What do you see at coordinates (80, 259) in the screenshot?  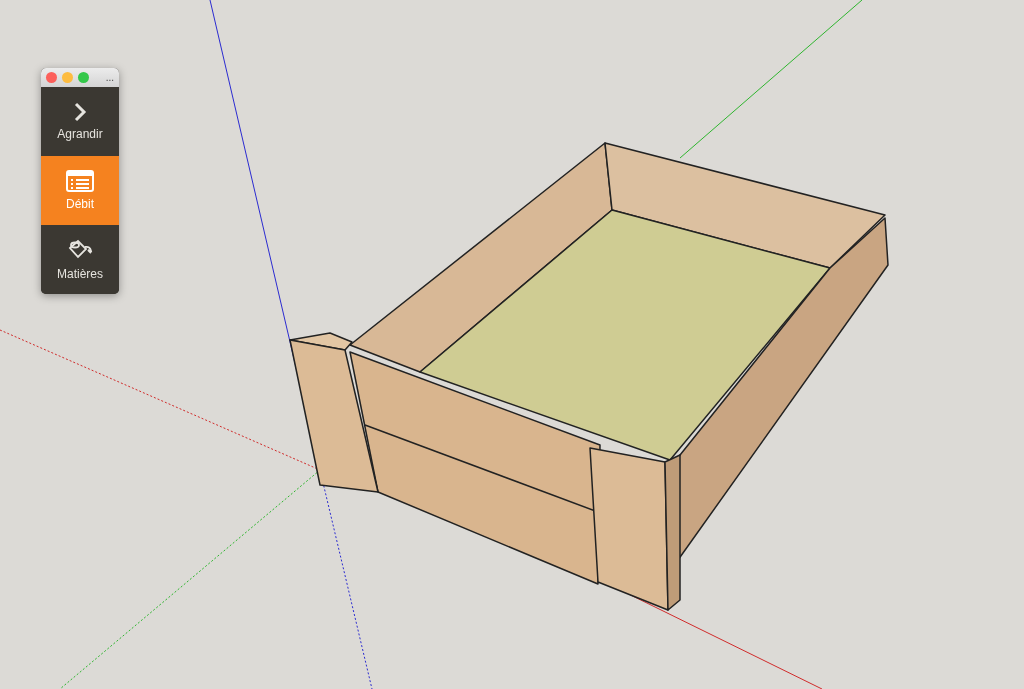 I see `panel-tool-button: Matières` at bounding box center [80, 259].